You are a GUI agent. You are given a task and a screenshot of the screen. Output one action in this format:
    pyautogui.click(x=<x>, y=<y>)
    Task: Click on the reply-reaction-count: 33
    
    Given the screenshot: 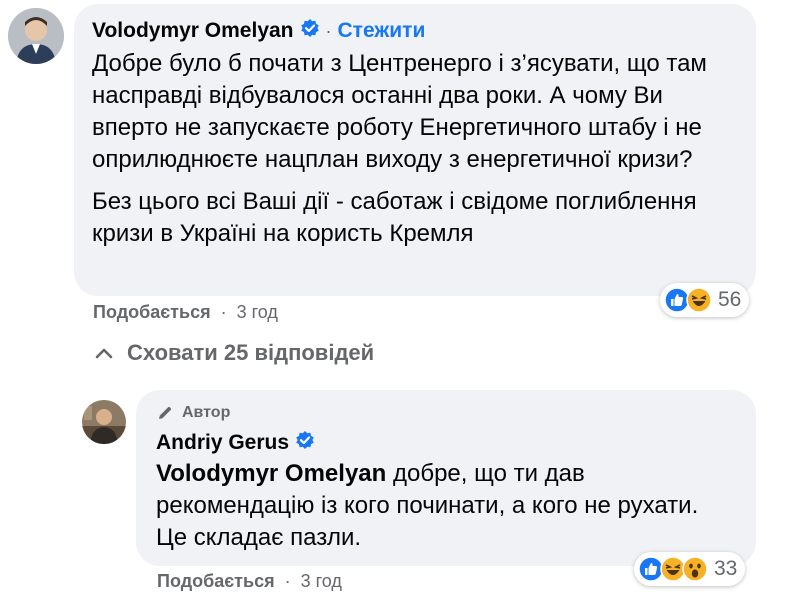 What is the action you would take?
    pyautogui.click(x=726, y=568)
    